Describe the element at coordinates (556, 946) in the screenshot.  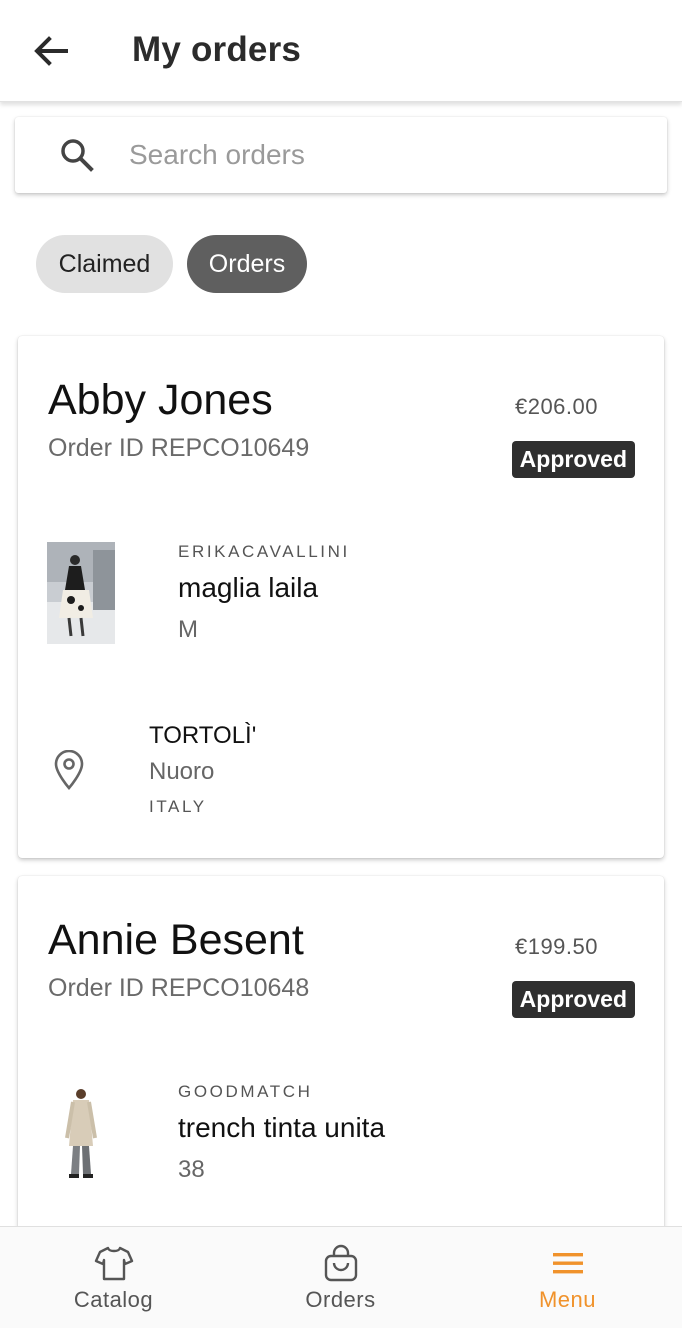
I see `order-price: €199.50` at that location.